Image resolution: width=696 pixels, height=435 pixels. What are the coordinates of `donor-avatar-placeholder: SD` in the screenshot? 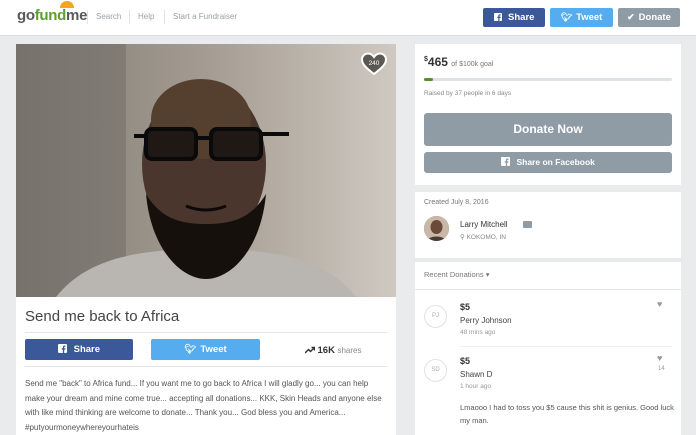 It's located at (435, 370).